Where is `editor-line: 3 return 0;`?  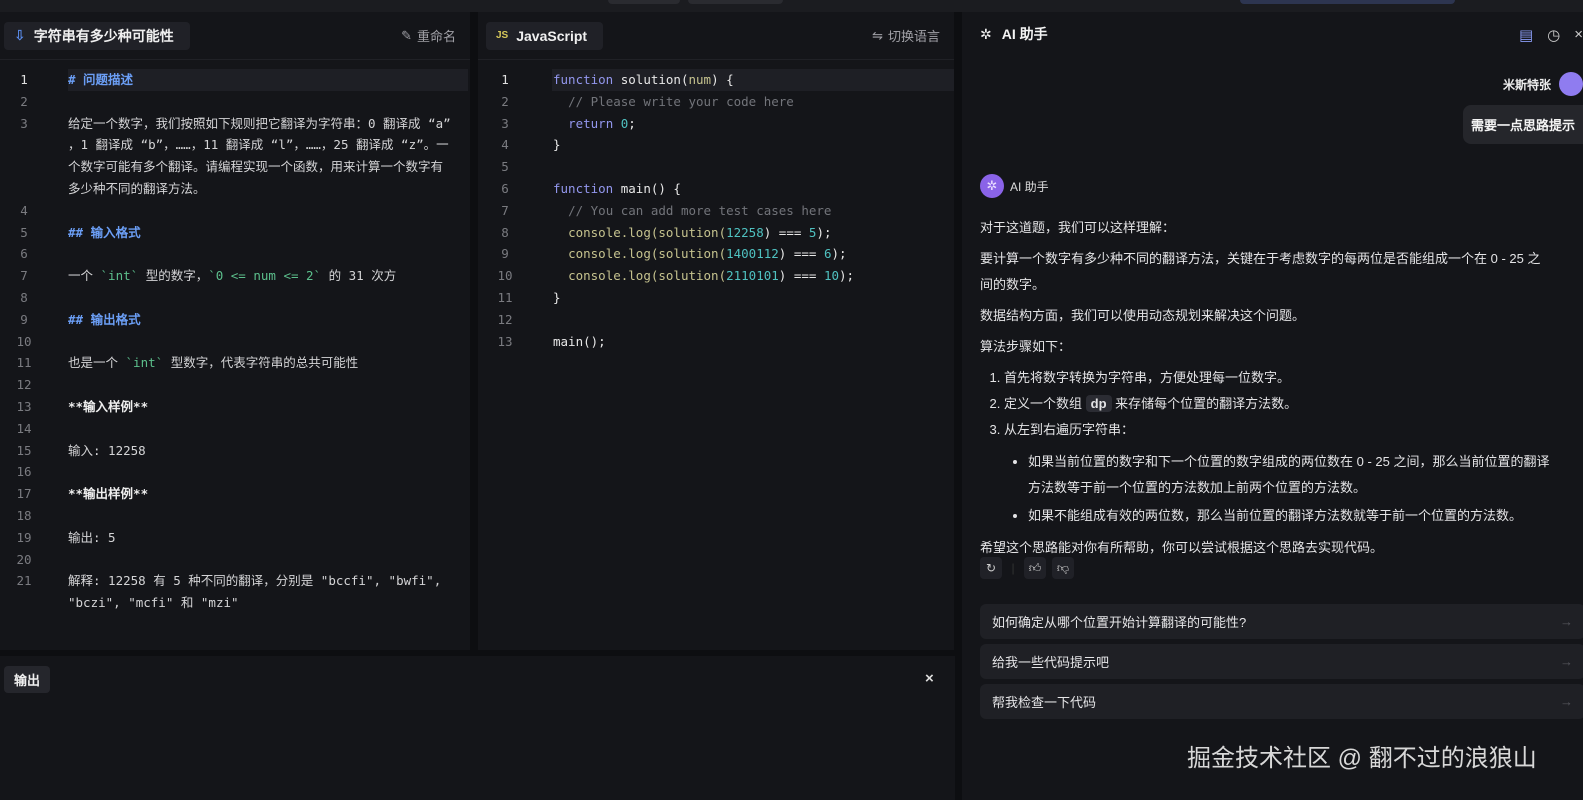 editor-line: 3 return 0; is located at coordinates (716, 124).